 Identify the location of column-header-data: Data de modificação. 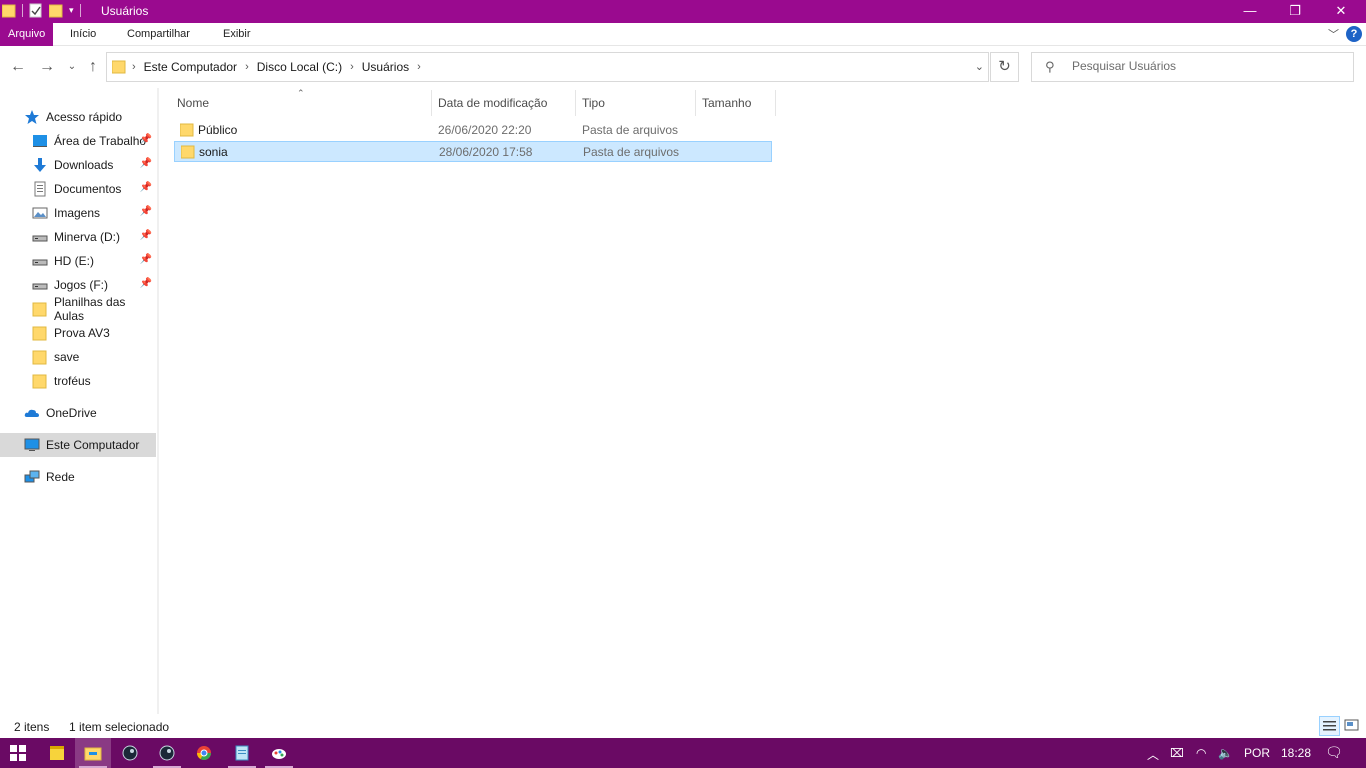
(492, 103).